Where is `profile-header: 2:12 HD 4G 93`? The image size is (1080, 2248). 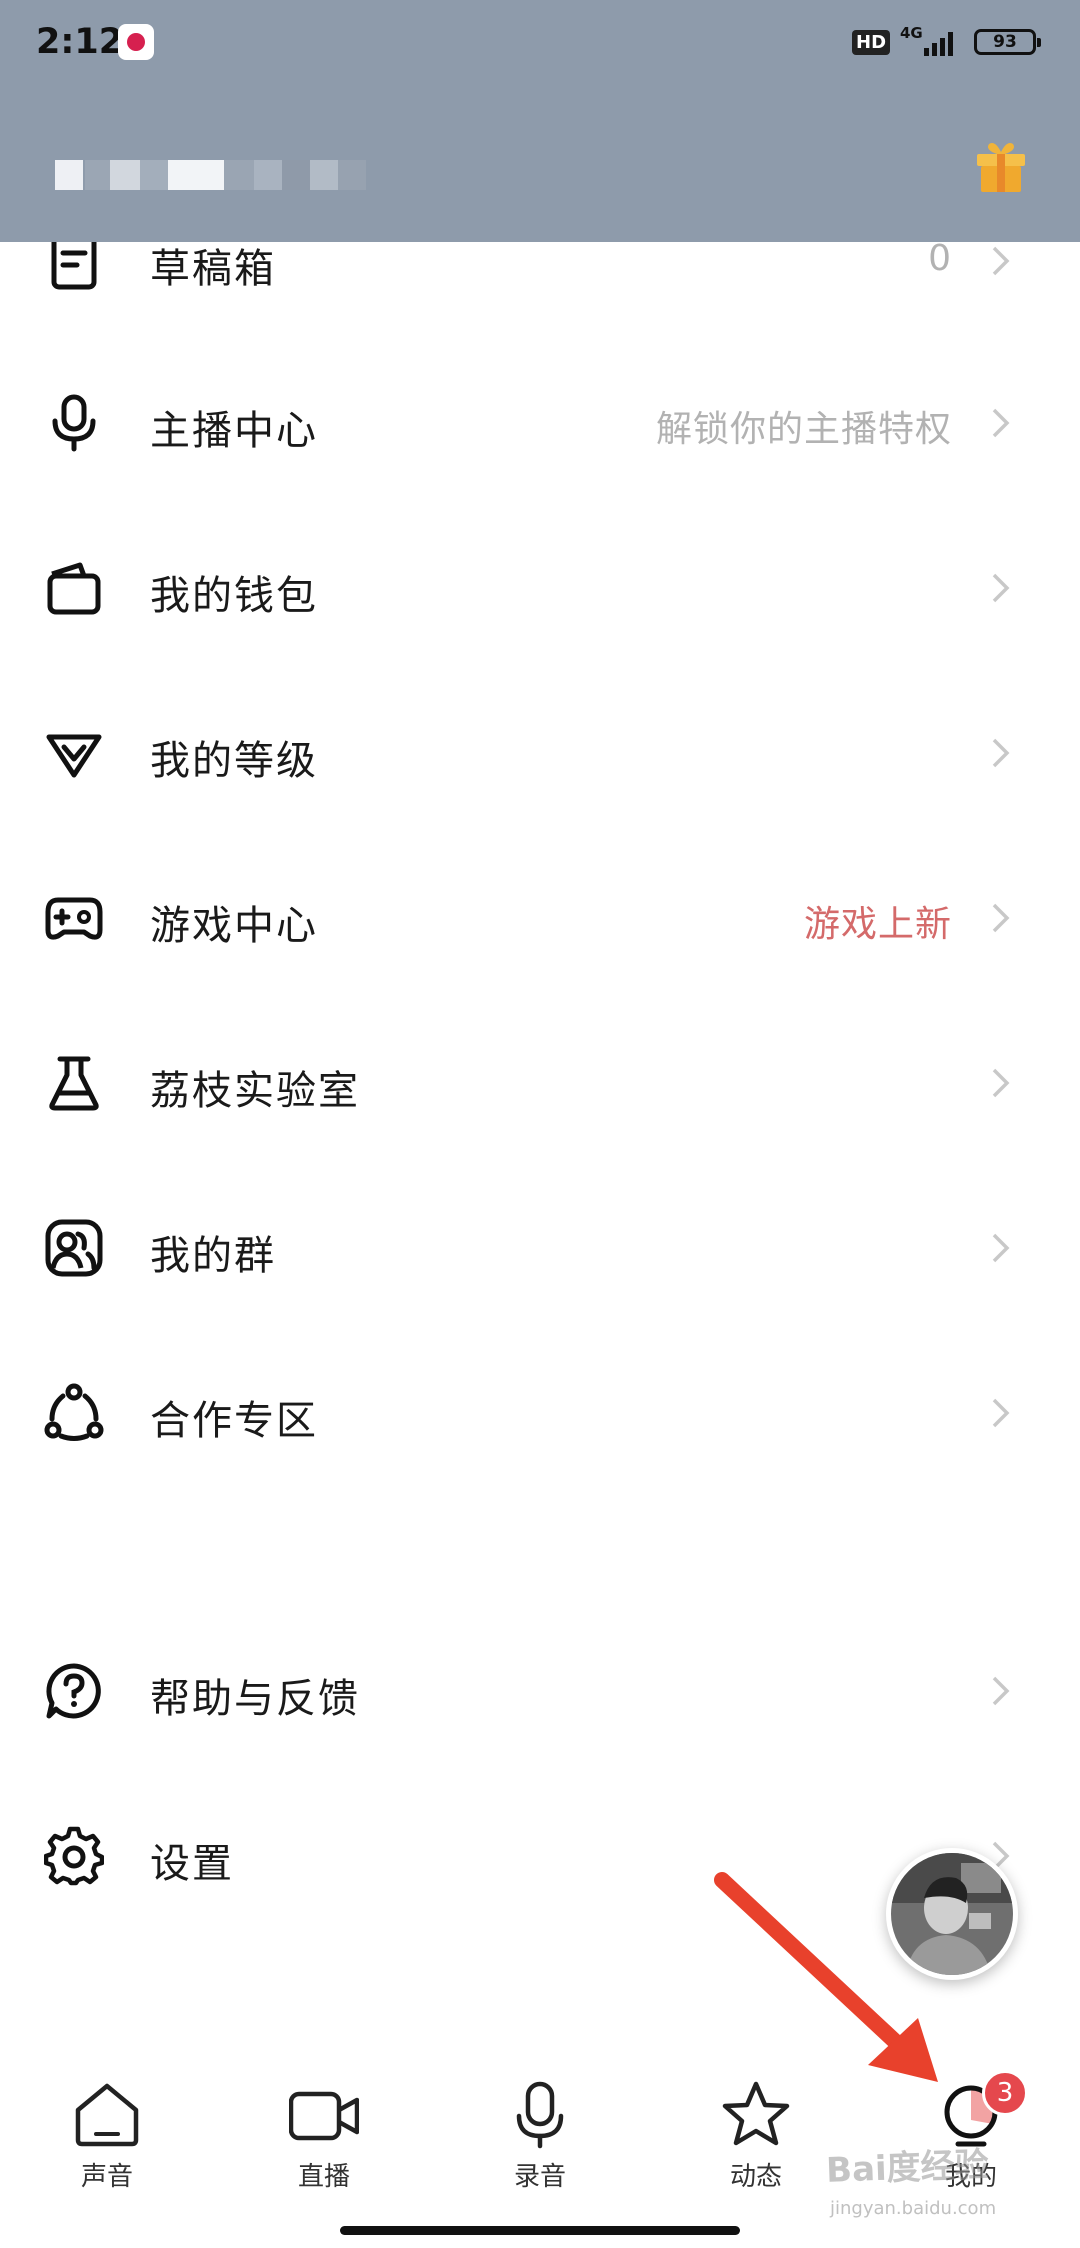
profile-header: 2:12 HD 4G 93 is located at coordinates (540, 121).